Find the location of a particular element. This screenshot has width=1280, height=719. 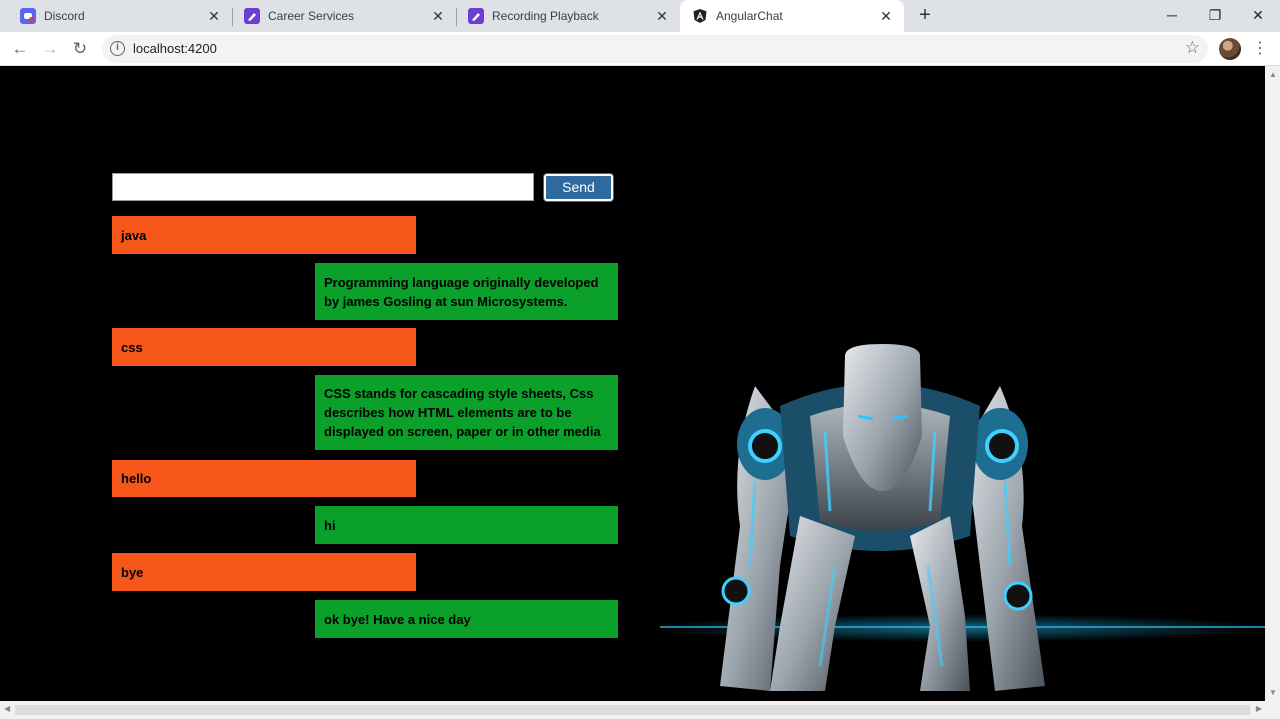

bot-message: hi is located at coordinates (466, 525).